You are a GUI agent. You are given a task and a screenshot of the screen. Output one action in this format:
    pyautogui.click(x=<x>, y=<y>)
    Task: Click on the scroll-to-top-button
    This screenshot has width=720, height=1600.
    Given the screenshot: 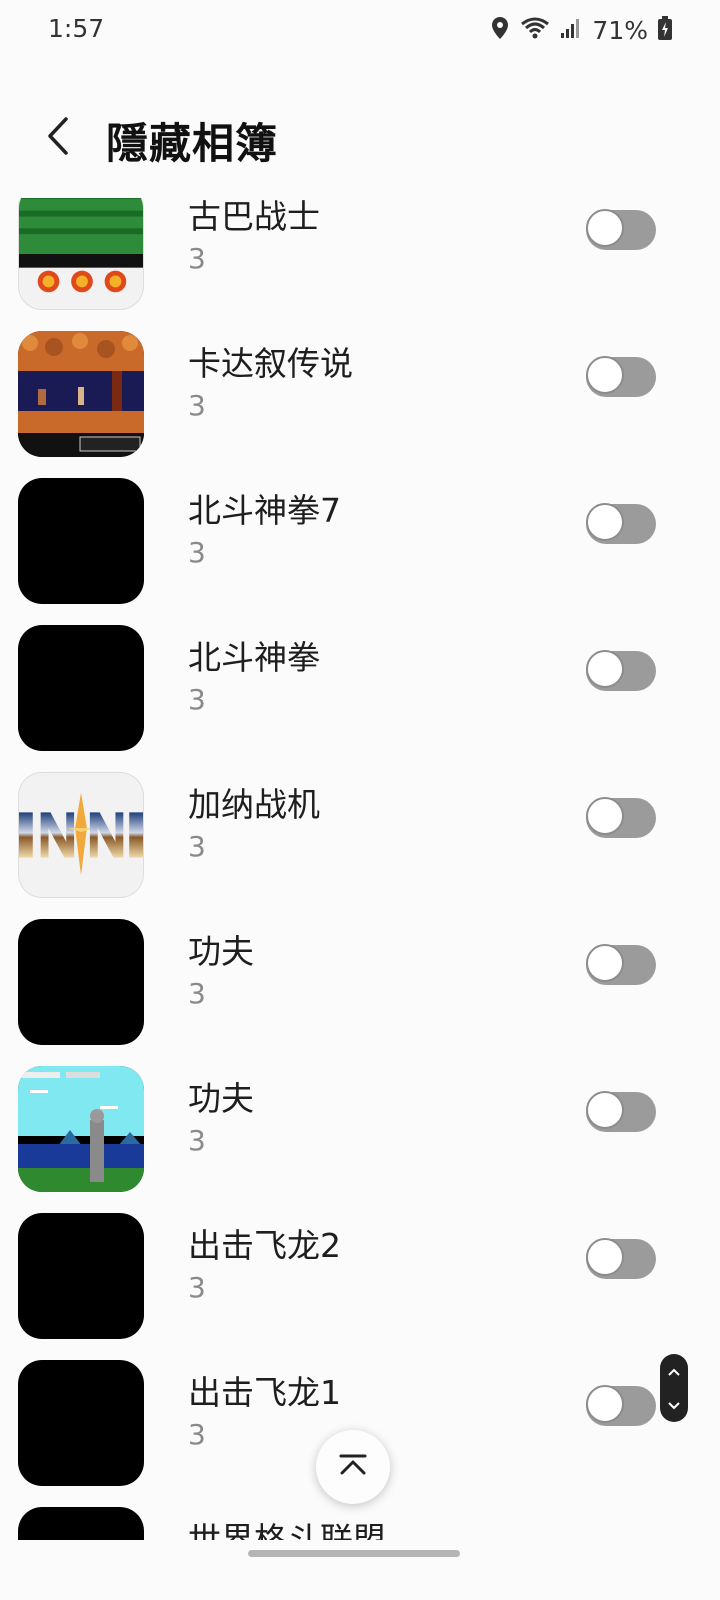 What is the action you would take?
    pyautogui.click(x=353, y=1467)
    